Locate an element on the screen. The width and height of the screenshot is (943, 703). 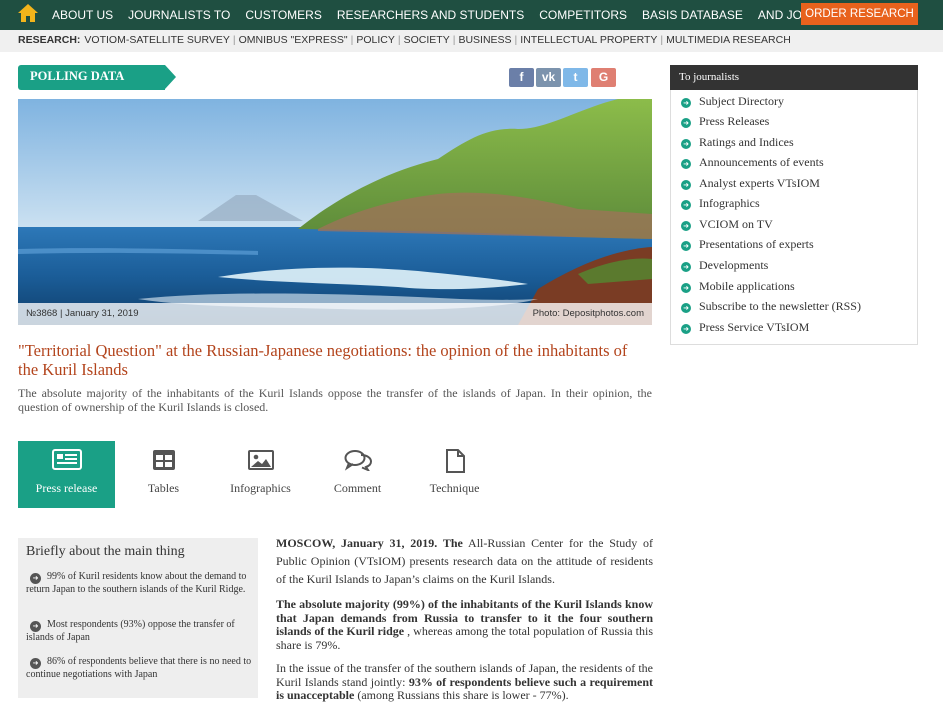
home-icon is located at coordinates (28, 13).